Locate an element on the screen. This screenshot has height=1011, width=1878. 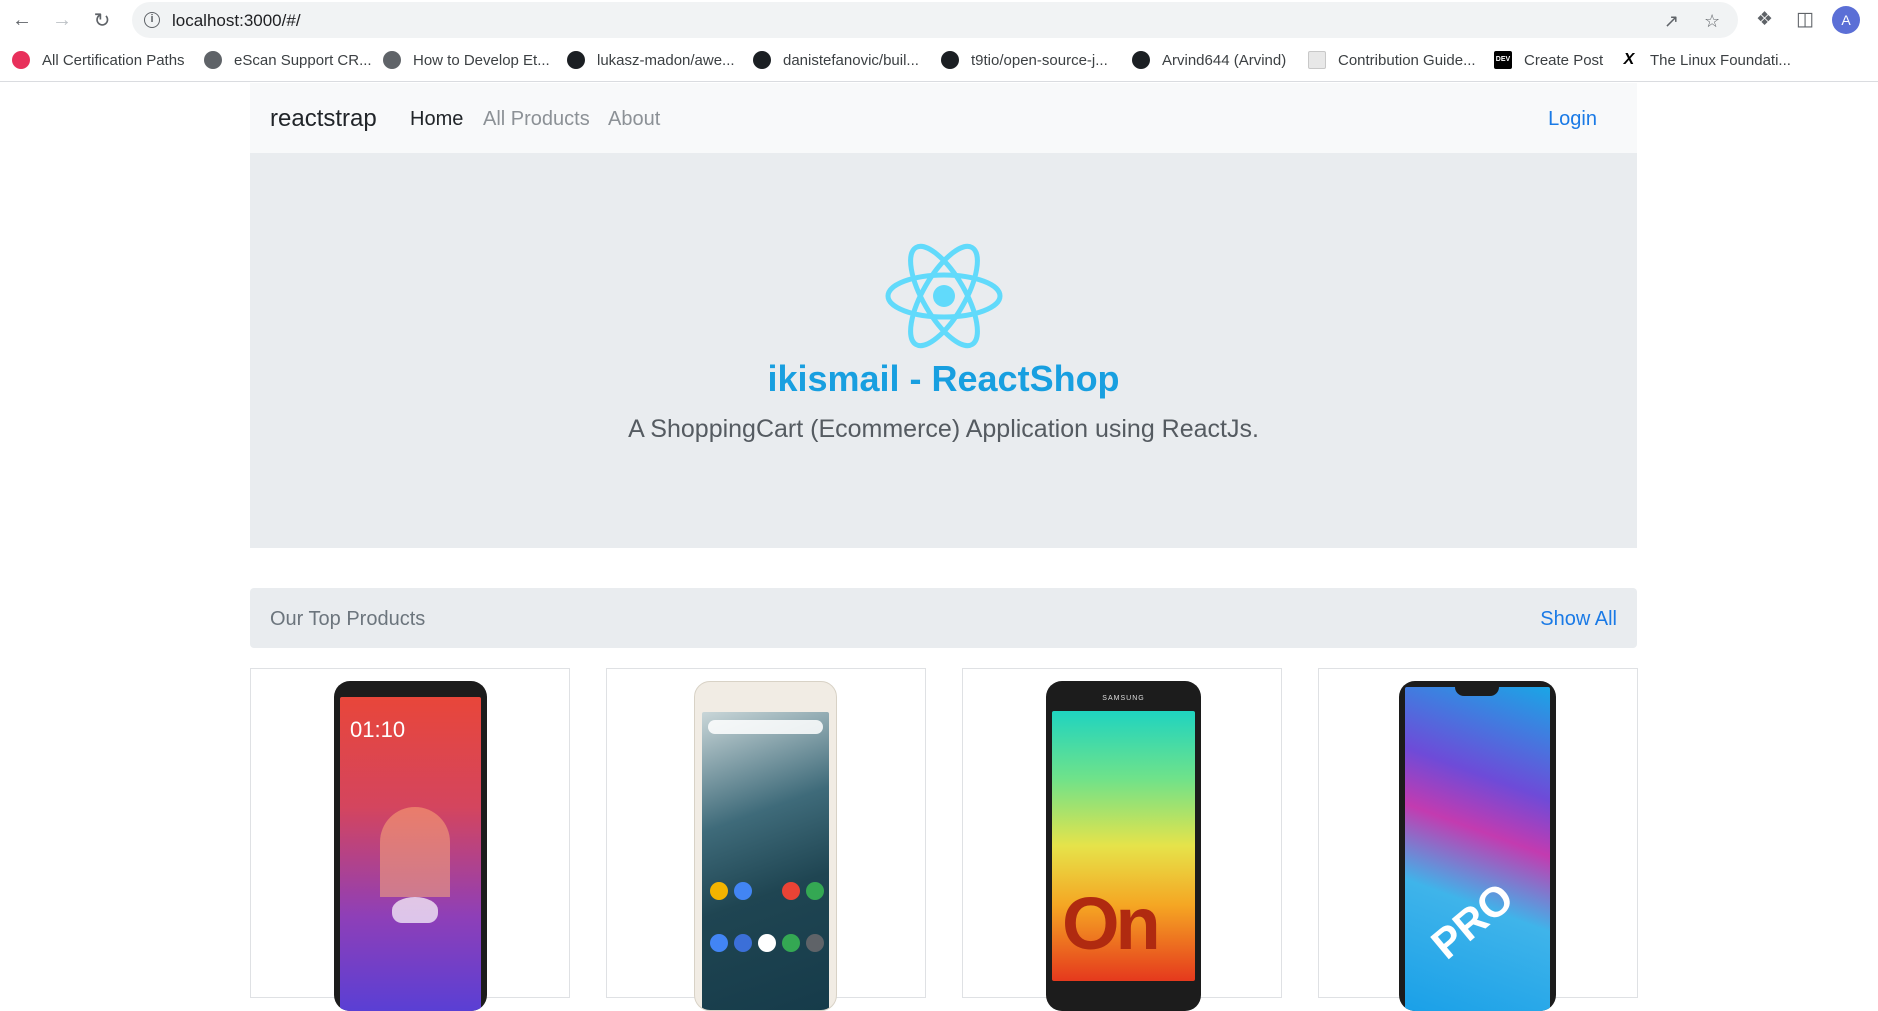
phone-screen-text: PRO is located at coordinates (1472, 920).